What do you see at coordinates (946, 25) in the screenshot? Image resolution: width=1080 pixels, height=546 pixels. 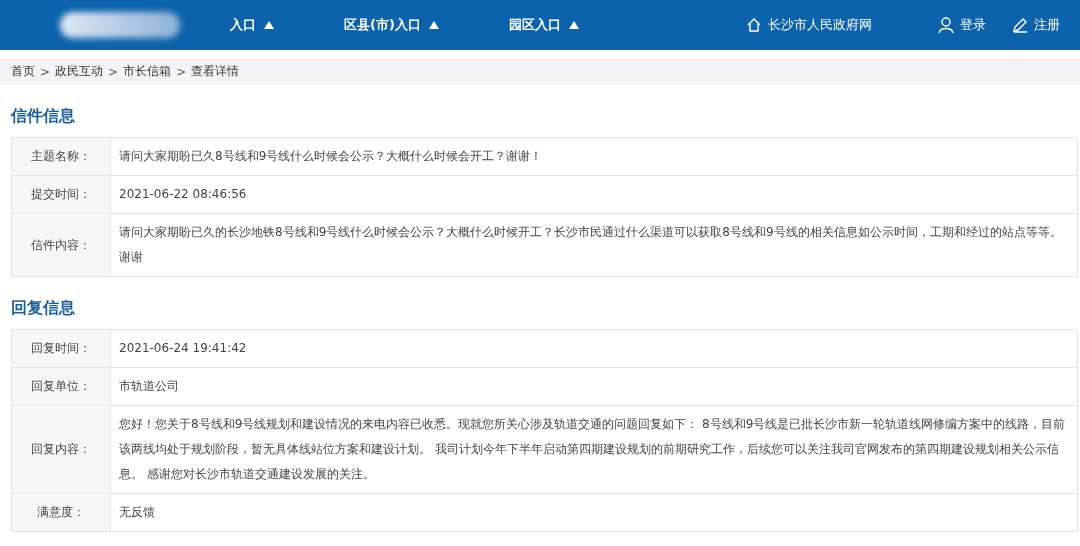 I see `user-icon` at bounding box center [946, 25].